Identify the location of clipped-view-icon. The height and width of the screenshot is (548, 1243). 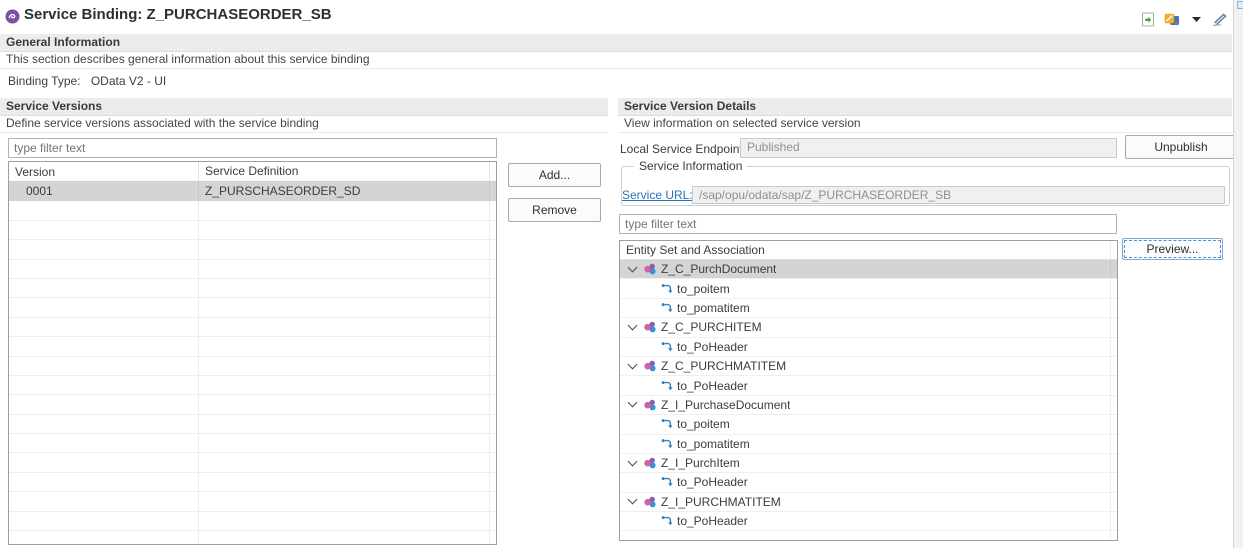
(1240, 5).